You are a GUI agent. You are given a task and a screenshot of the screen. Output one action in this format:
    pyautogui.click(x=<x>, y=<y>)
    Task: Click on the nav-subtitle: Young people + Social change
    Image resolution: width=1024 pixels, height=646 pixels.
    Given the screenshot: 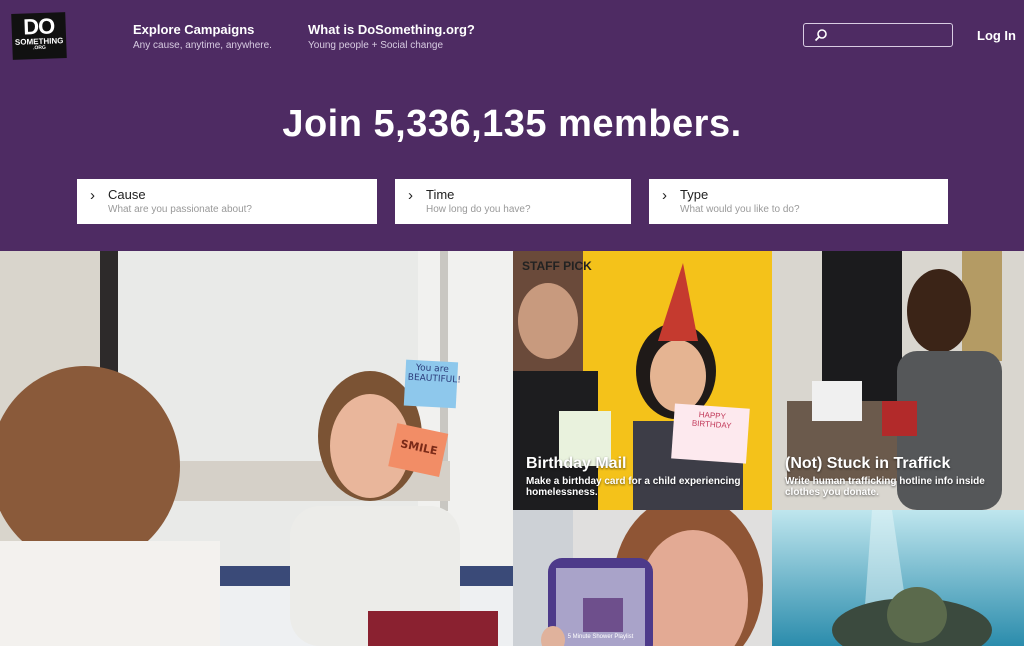 What is the action you would take?
    pyautogui.click(x=376, y=45)
    